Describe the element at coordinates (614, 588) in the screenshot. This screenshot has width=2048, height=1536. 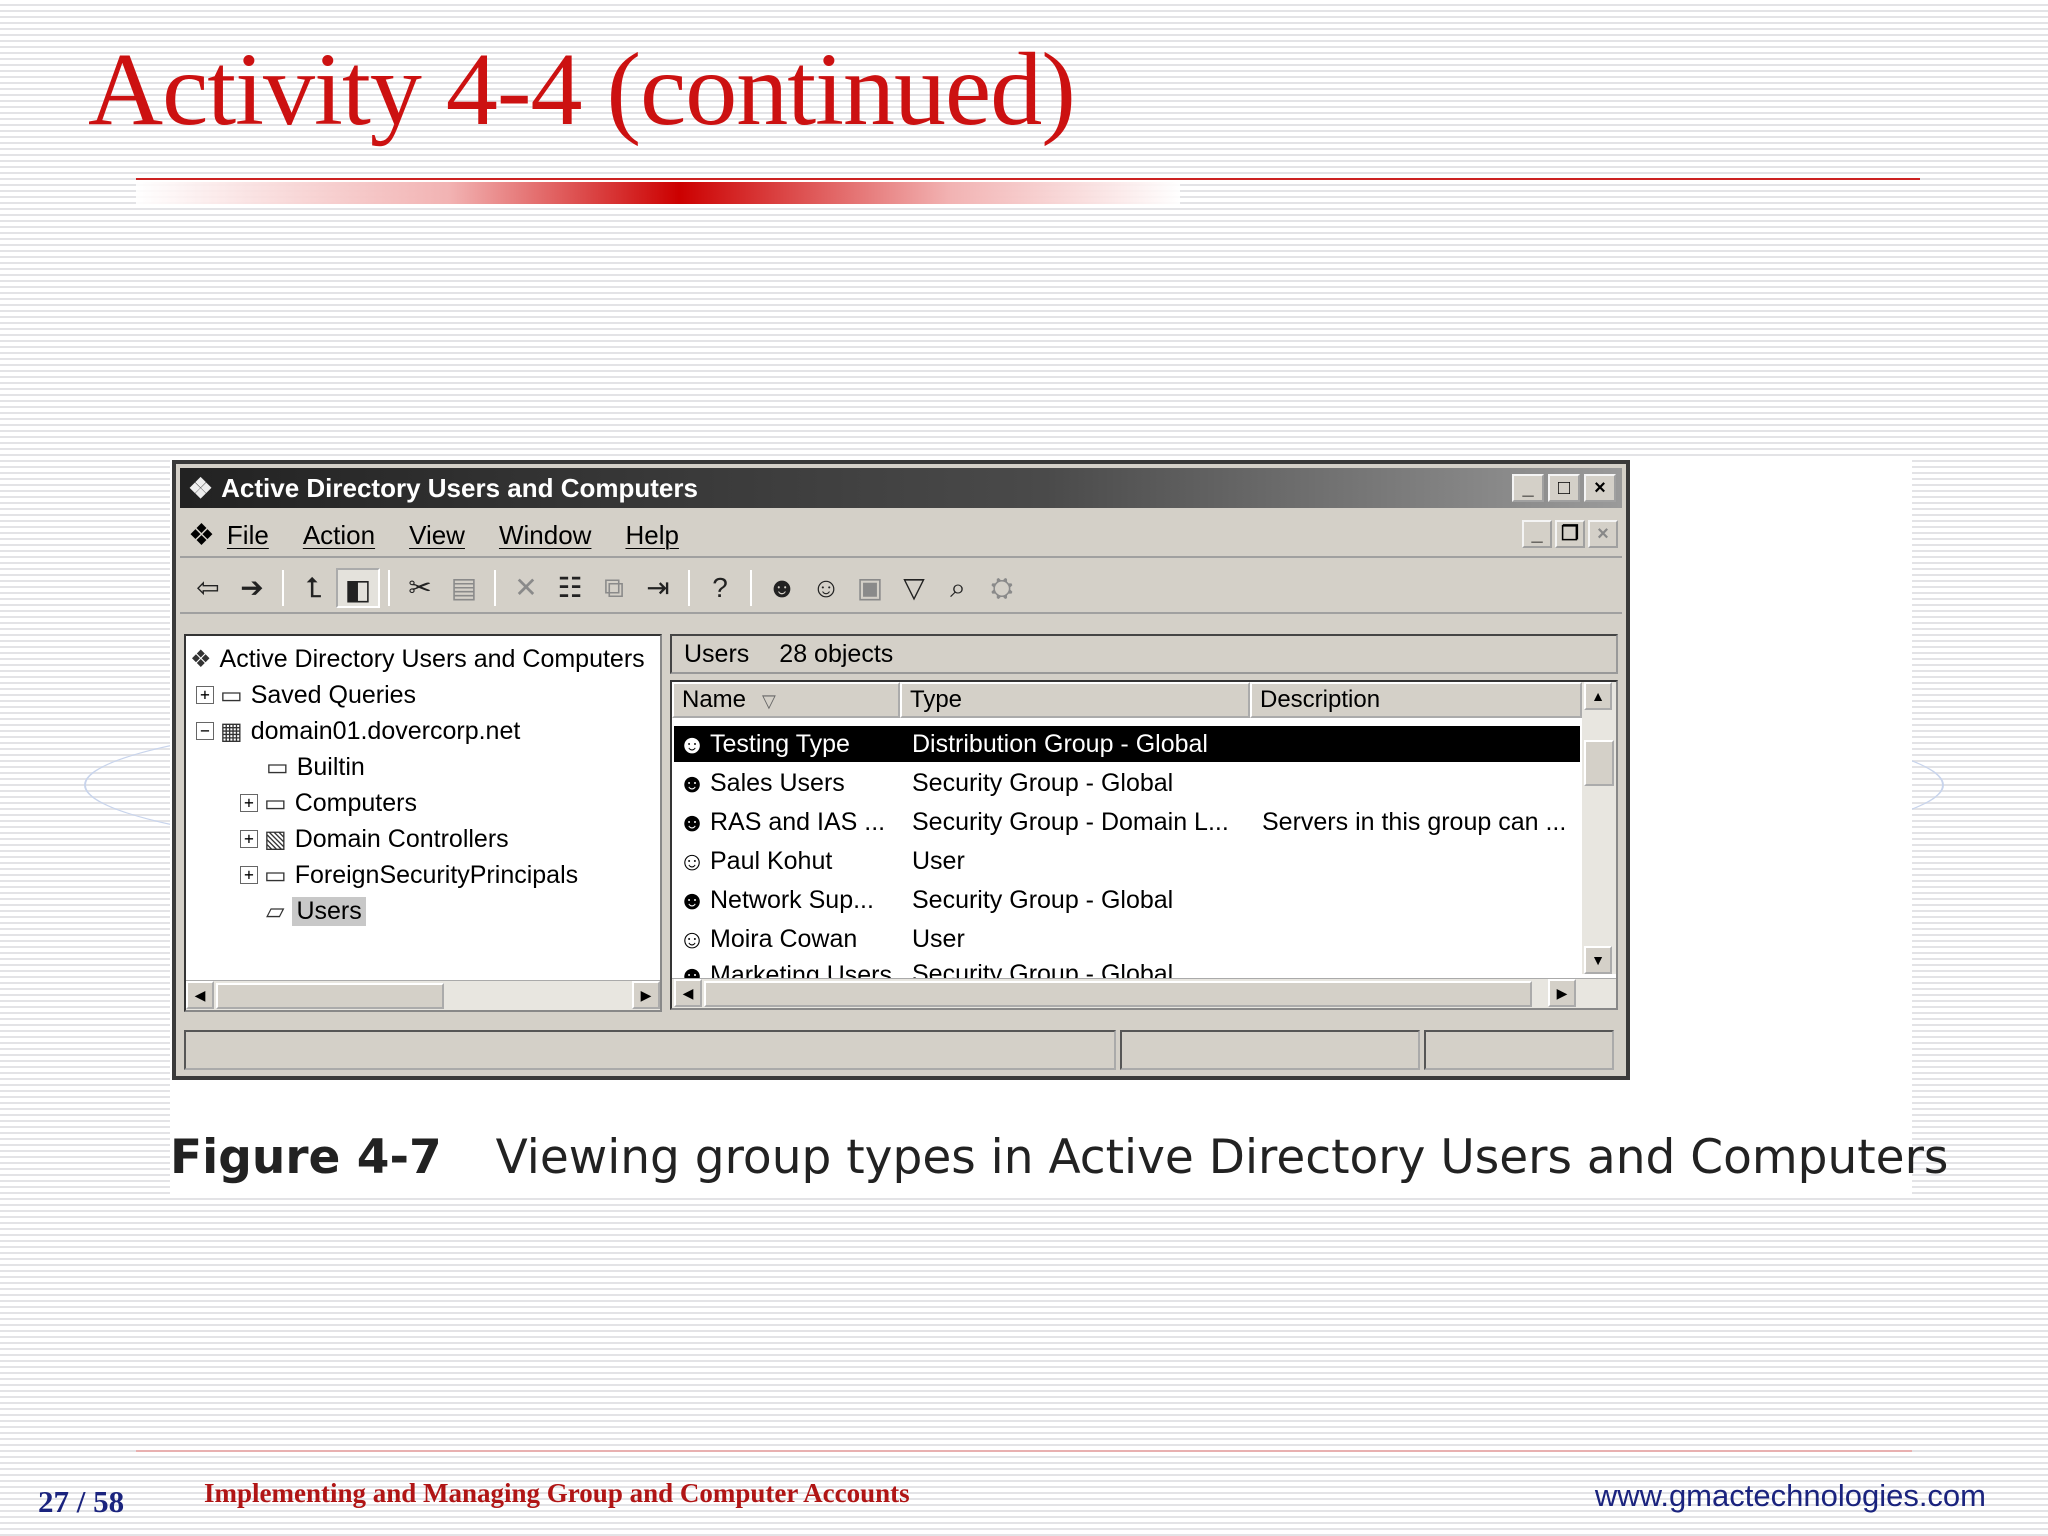
I see `copy-icon: ⧉` at that location.